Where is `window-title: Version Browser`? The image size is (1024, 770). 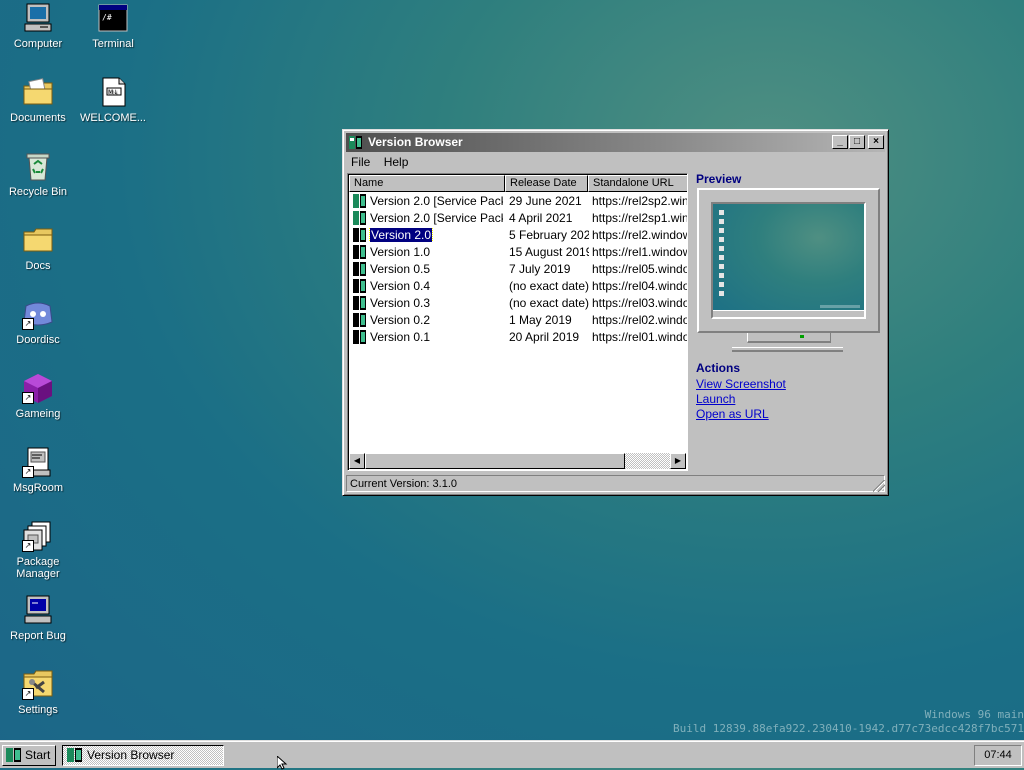
window-title: Version Browser is located at coordinates (415, 142).